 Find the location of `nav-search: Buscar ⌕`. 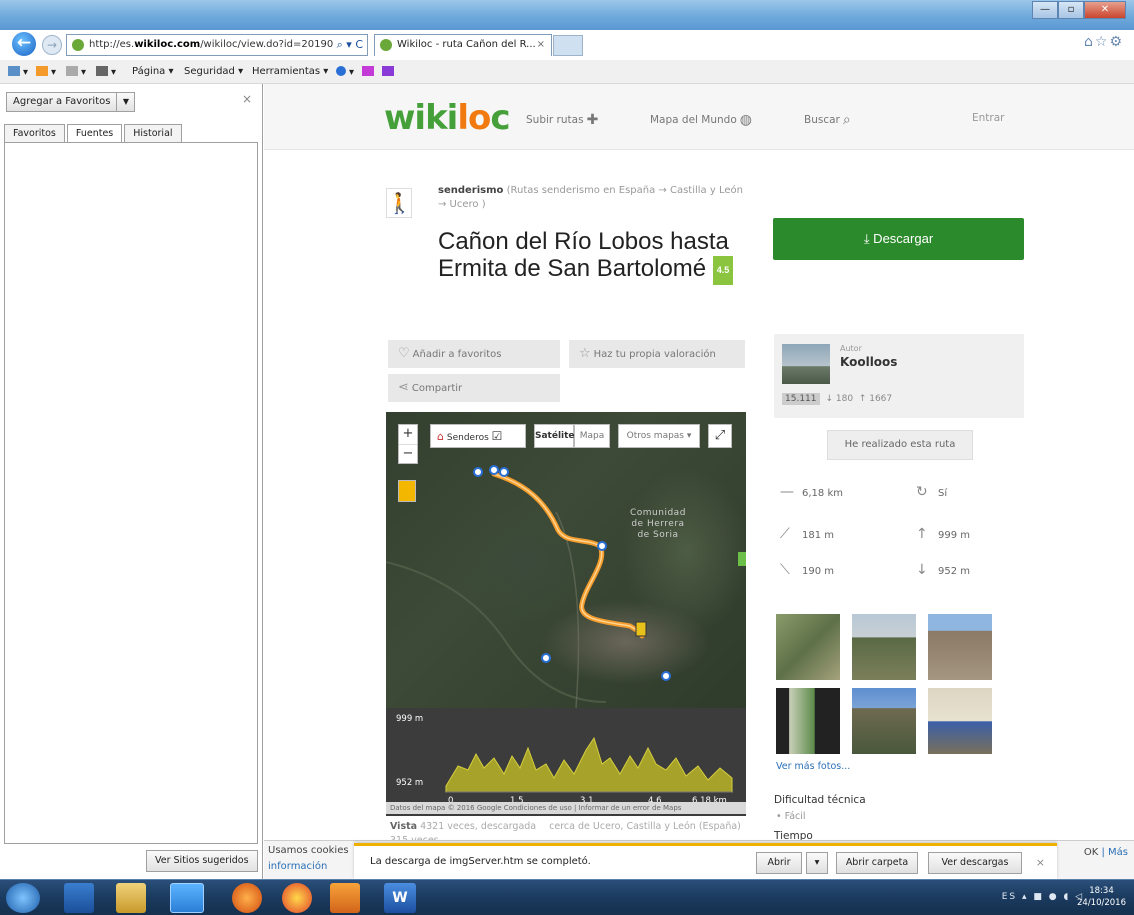

nav-search: Buscar ⌕ is located at coordinates (827, 120).